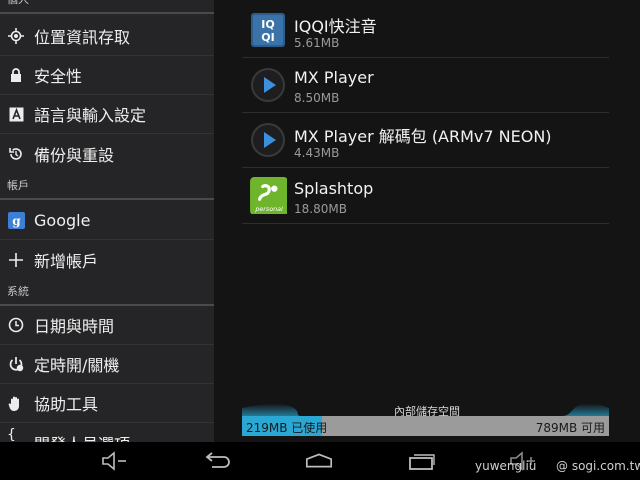 The image size is (640, 480). Describe the element at coordinates (268, 209) in the screenshot. I see `svg-text: personal` at that location.